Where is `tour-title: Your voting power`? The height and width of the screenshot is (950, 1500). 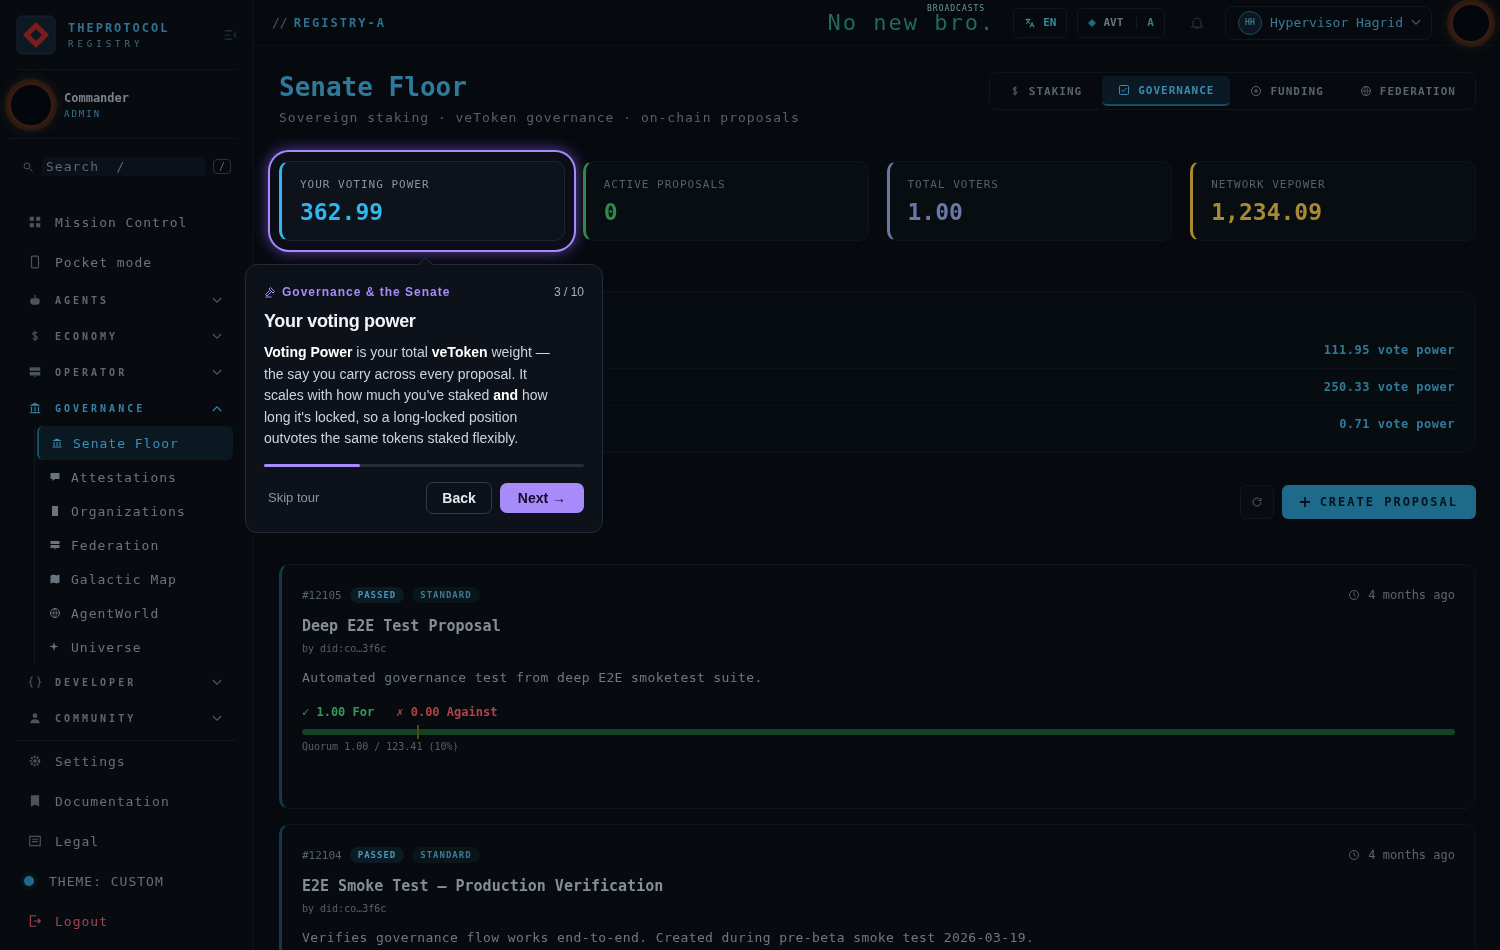
tour-title: Your voting power is located at coordinates (340, 321).